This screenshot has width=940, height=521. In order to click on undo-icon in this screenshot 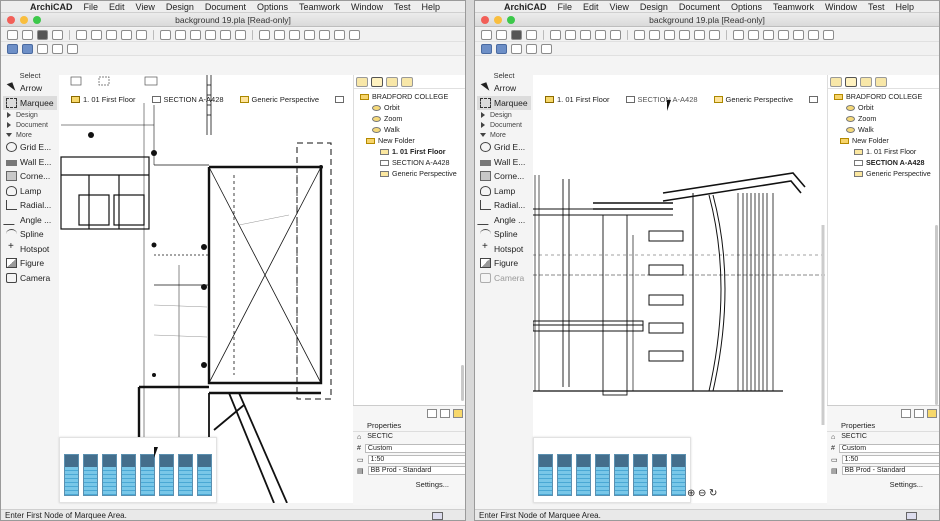, I will do `click(600, 34)`.